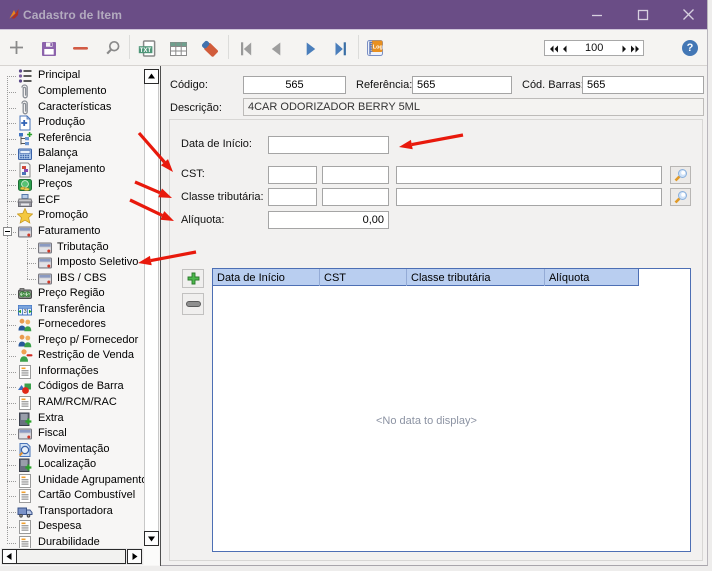 Image resolution: width=712 pixels, height=571 pixels. Describe the element at coordinates (378, 48) in the screenshot. I see `svg-text: Log` at that location.